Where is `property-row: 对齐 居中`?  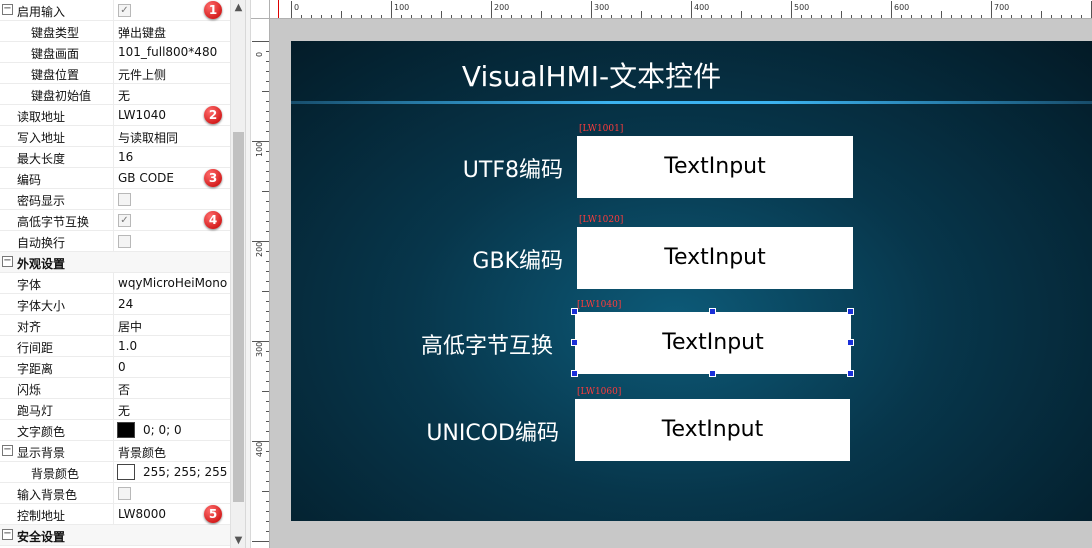
property-row: 对齐 居中 is located at coordinates (115, 325).